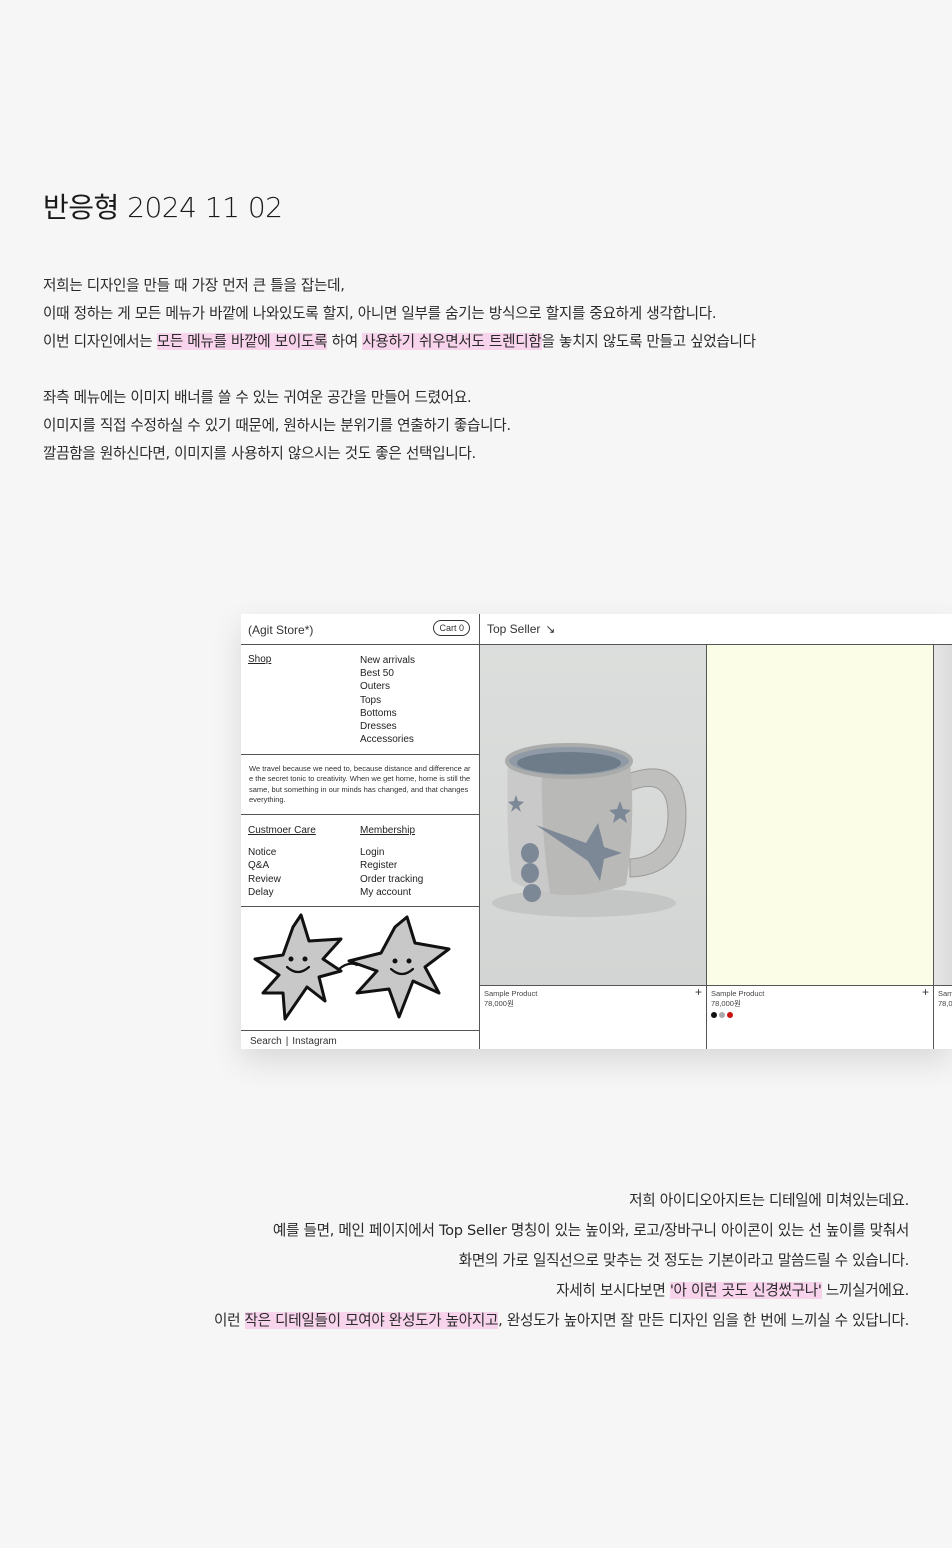  I want to click on category-item: Best 50, so click(387, 673).